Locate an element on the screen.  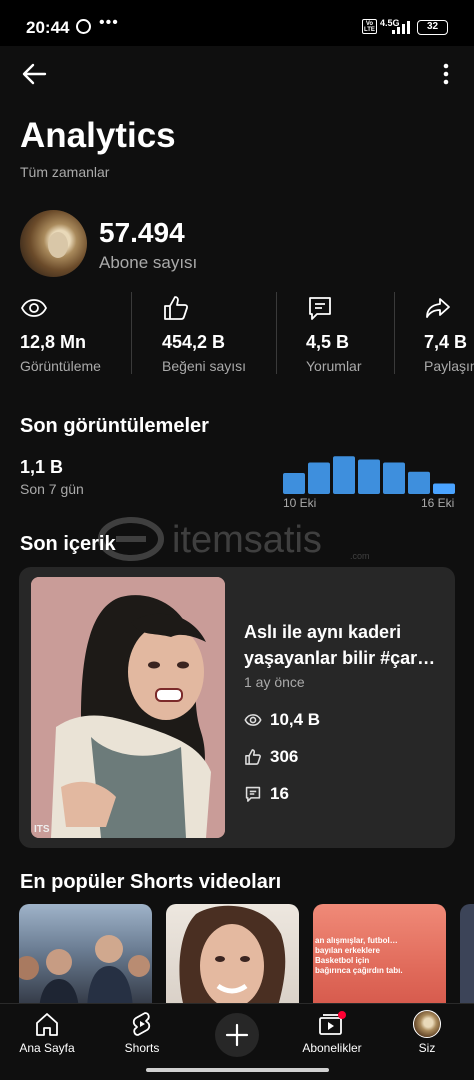
stat-value: 454,2 B is located at coordinates (194, 342).